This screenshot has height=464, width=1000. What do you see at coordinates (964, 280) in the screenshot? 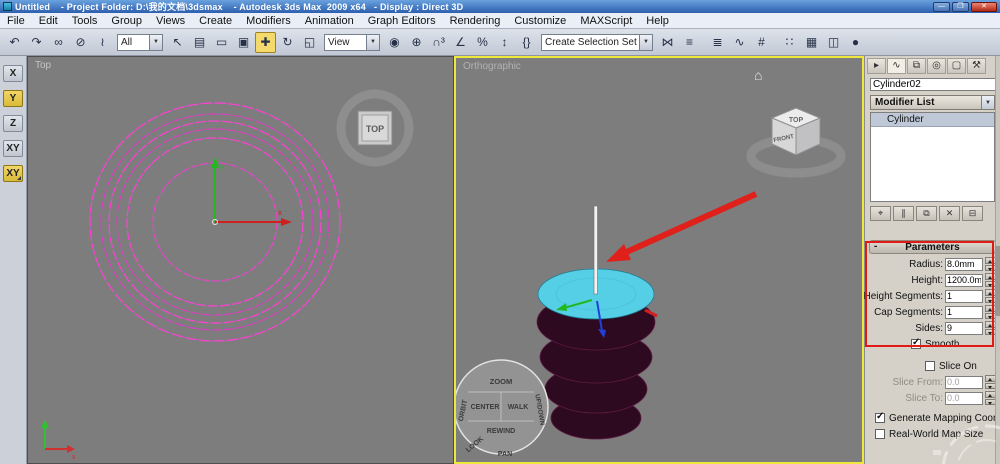
I see `height-field` at bounding box center [964, 280].